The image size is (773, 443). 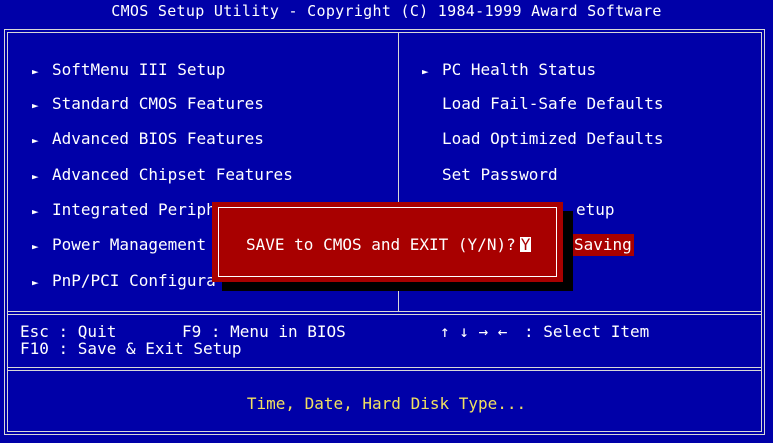 I want to click on menu-item-integrated-peripherals: ► Integrated Periph, so click(x=124, y=210).